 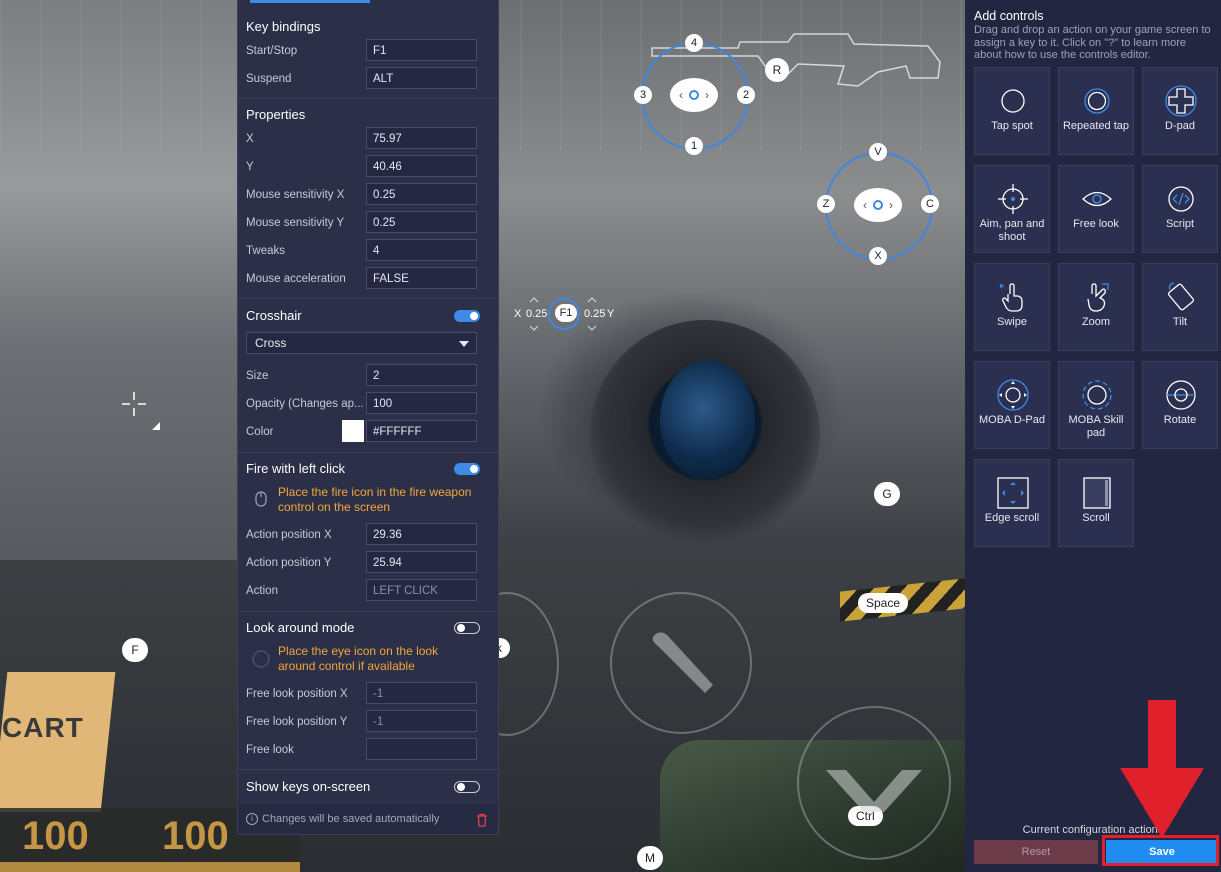 What do you see at coordinates (421, 403) in the screenshot?
I see `opacity-field: 100` at bounding box center [421, 403].